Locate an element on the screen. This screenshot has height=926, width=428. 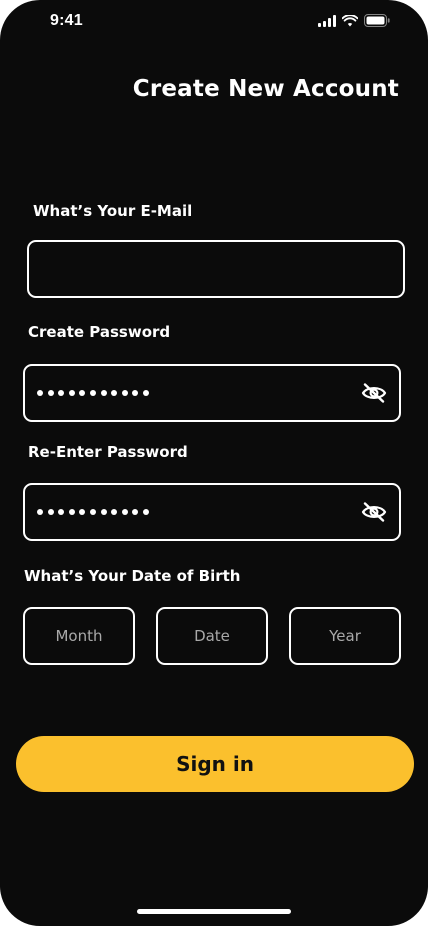
home-indicator is located at coordinates (214, 911).